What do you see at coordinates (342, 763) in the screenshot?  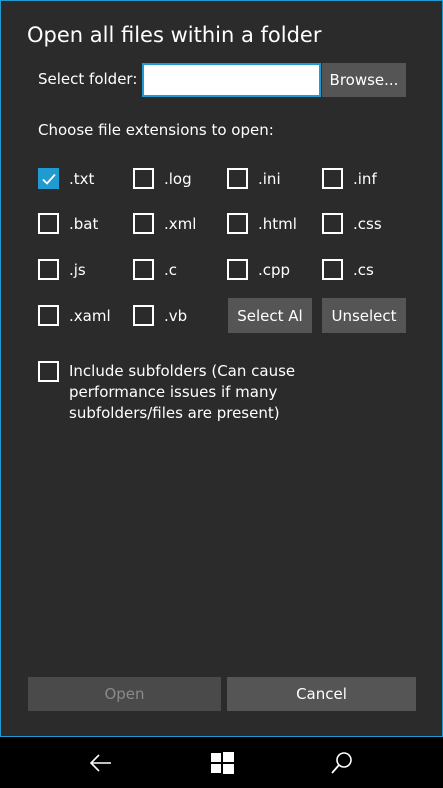 I see `search-icon` at bounding box center [342, 763].